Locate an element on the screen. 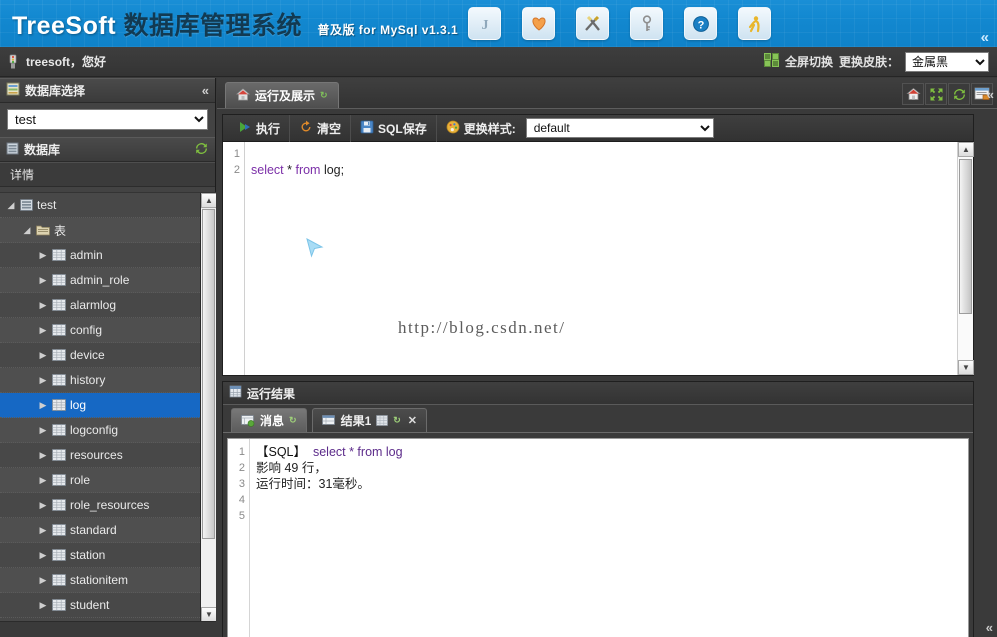 This screenshot has width=997, height=637. tree-node-student: ▶ student is located at coordinates (100, 605).